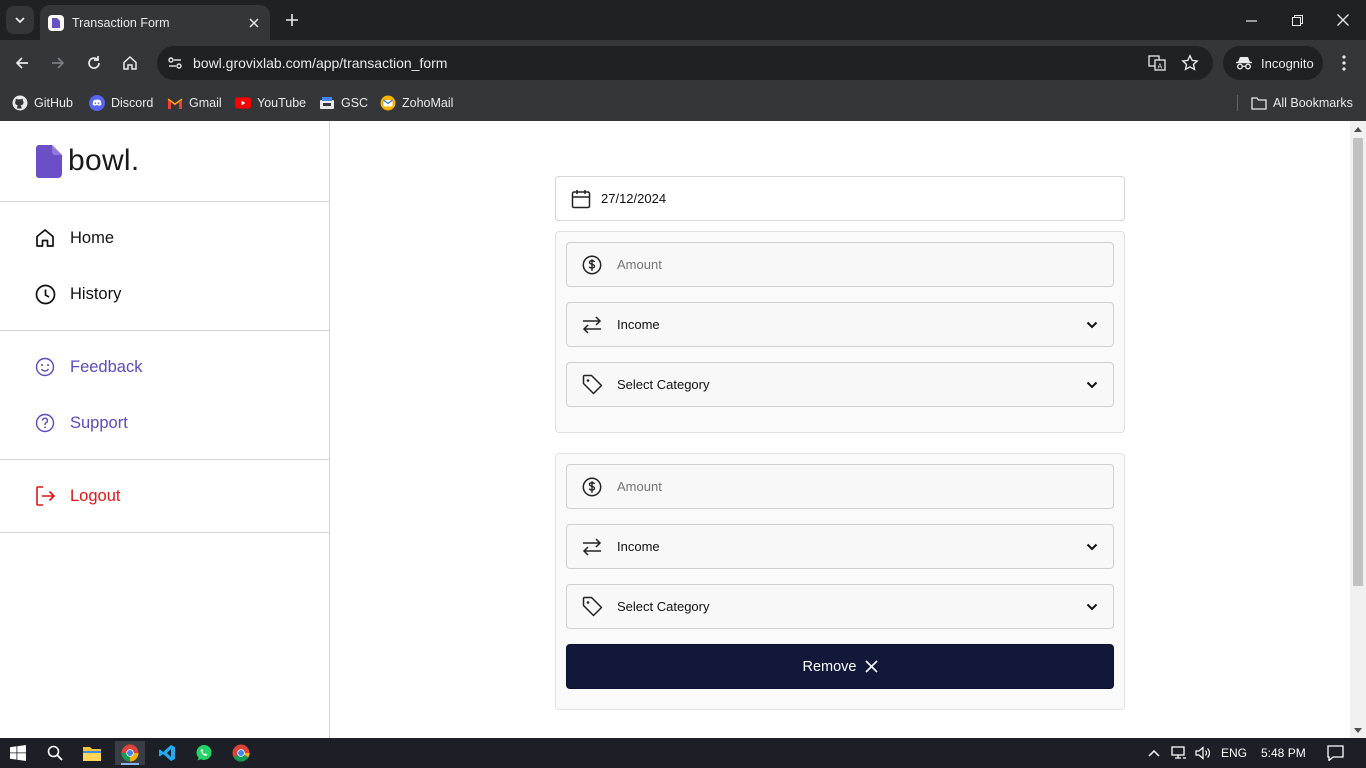  I want to click on nav-item-home: Home, so click(164, 238).